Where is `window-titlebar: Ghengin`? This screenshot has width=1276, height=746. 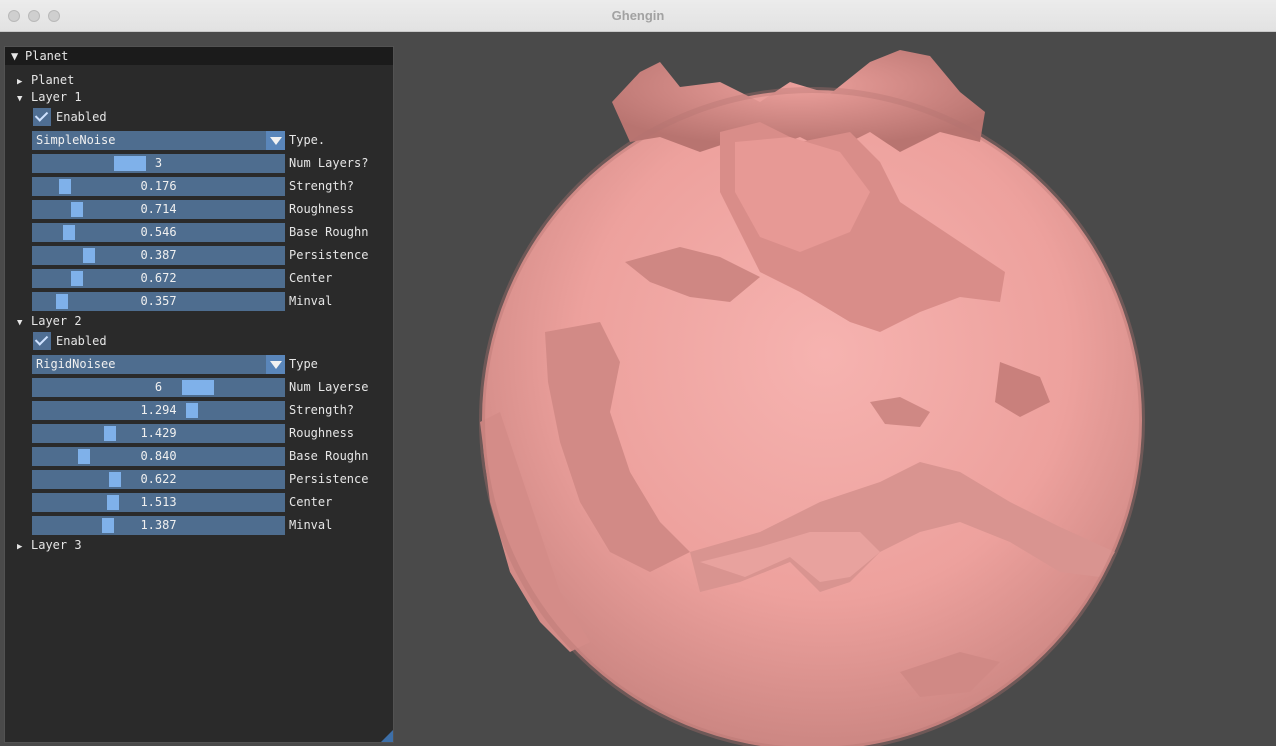
window-titlebar: Ghengin is located at coordinates (638, 16).